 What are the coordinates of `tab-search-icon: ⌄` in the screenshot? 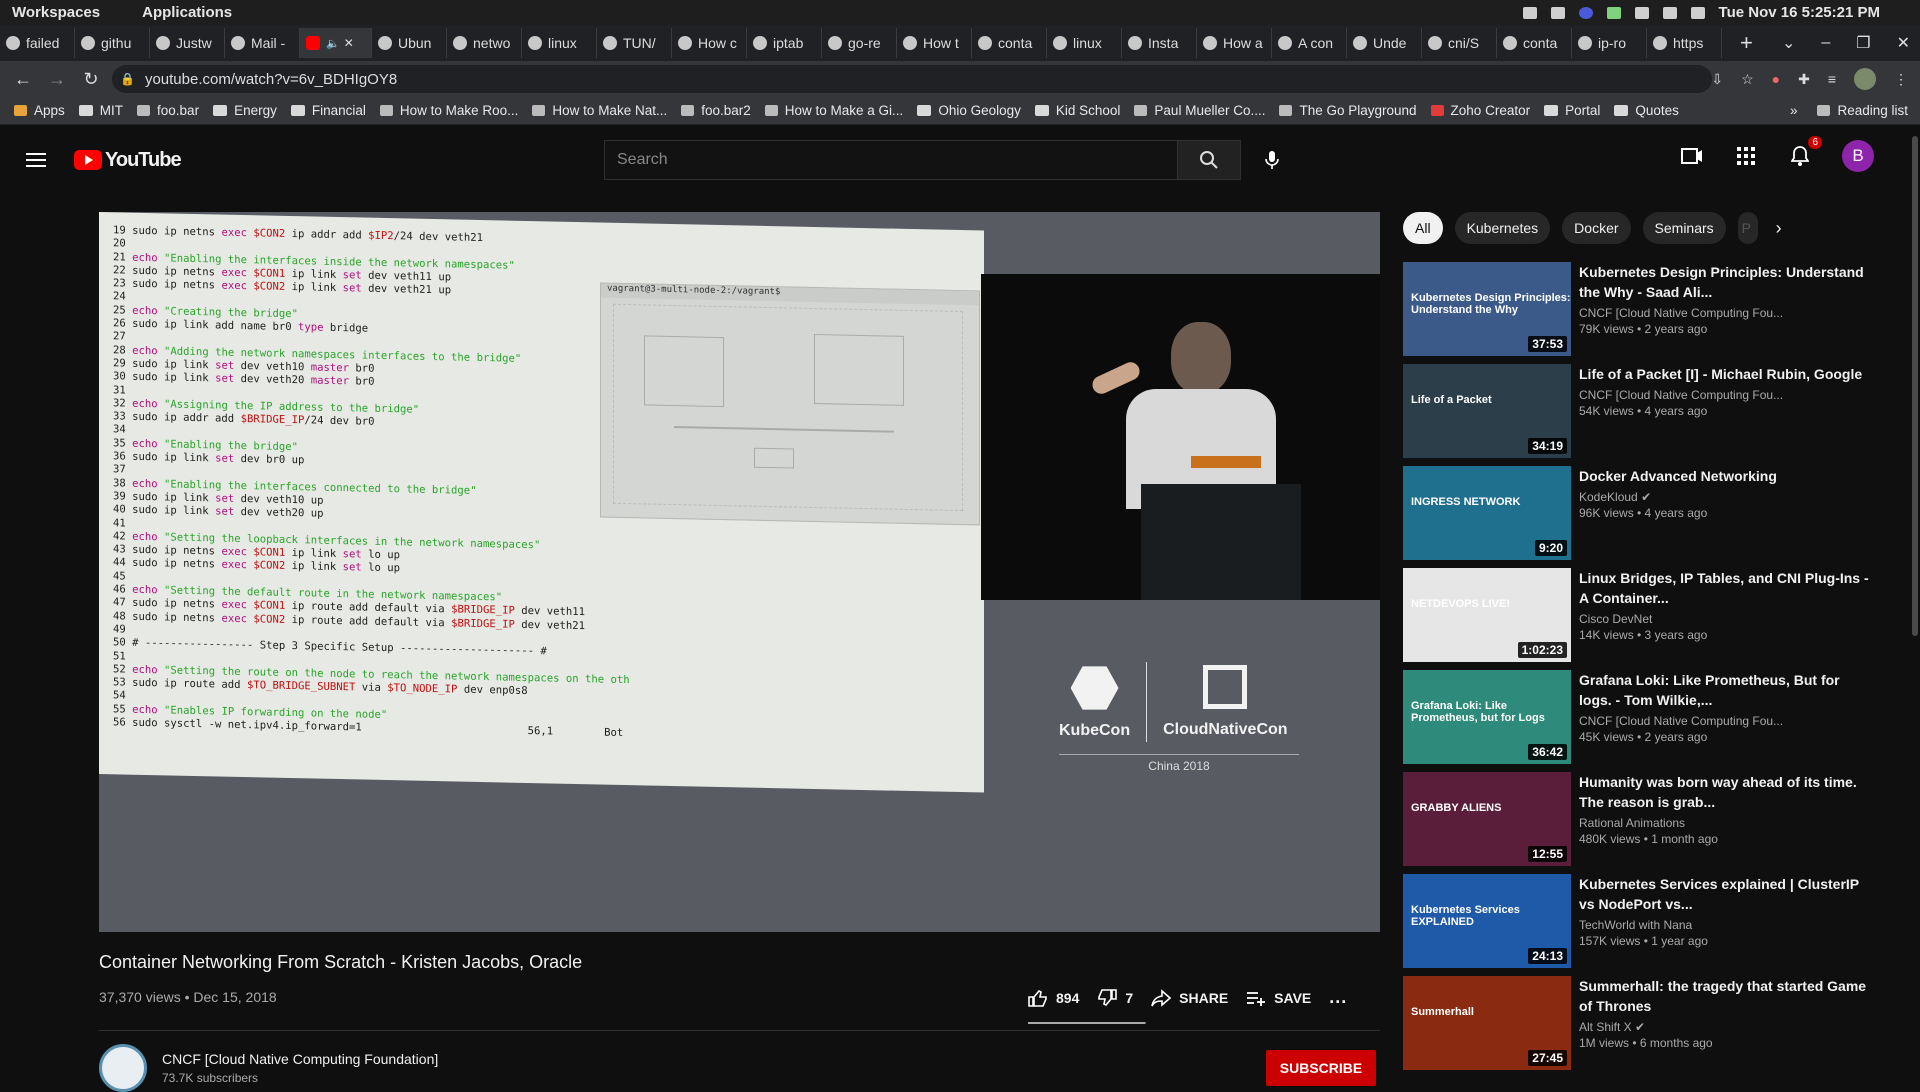 It's located at (1788, 43).